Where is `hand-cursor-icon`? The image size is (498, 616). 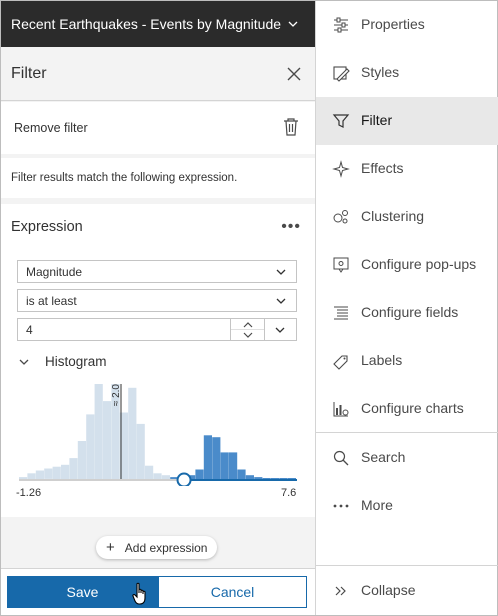 hand-cursor-icon is located at coordinates (139, 593).